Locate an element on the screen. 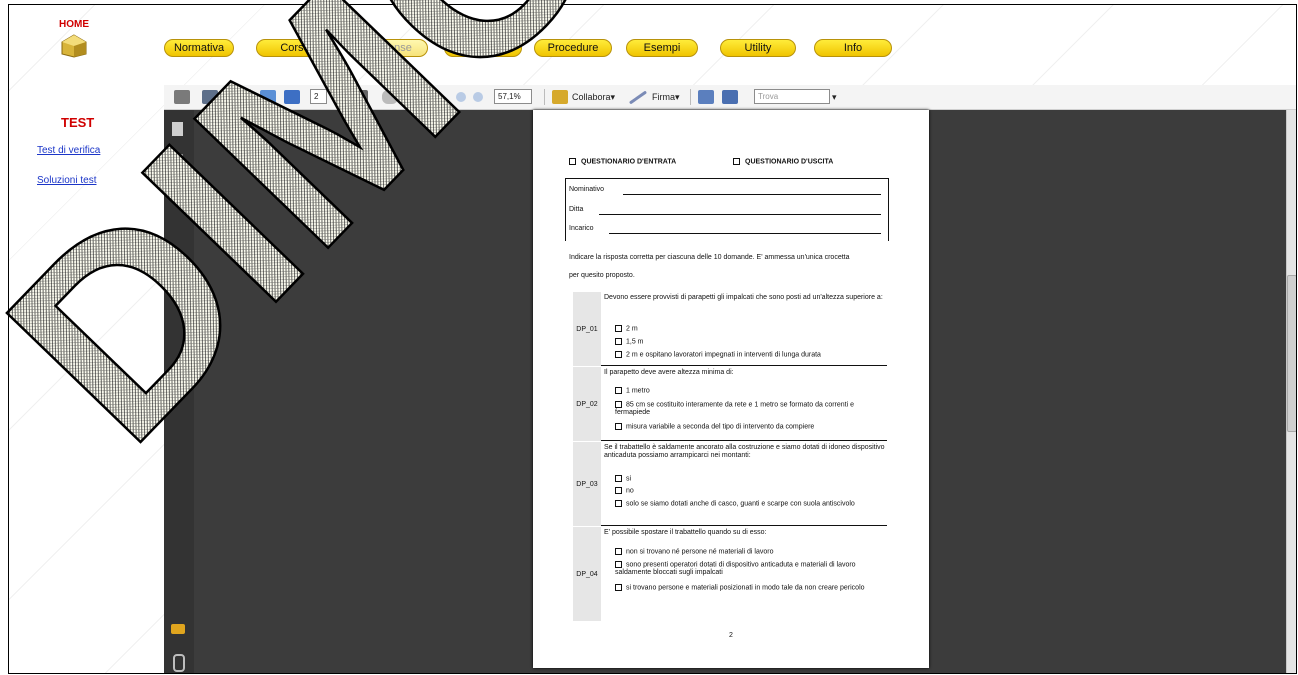  hand-tool-icon is located at coordinates (390, 97).